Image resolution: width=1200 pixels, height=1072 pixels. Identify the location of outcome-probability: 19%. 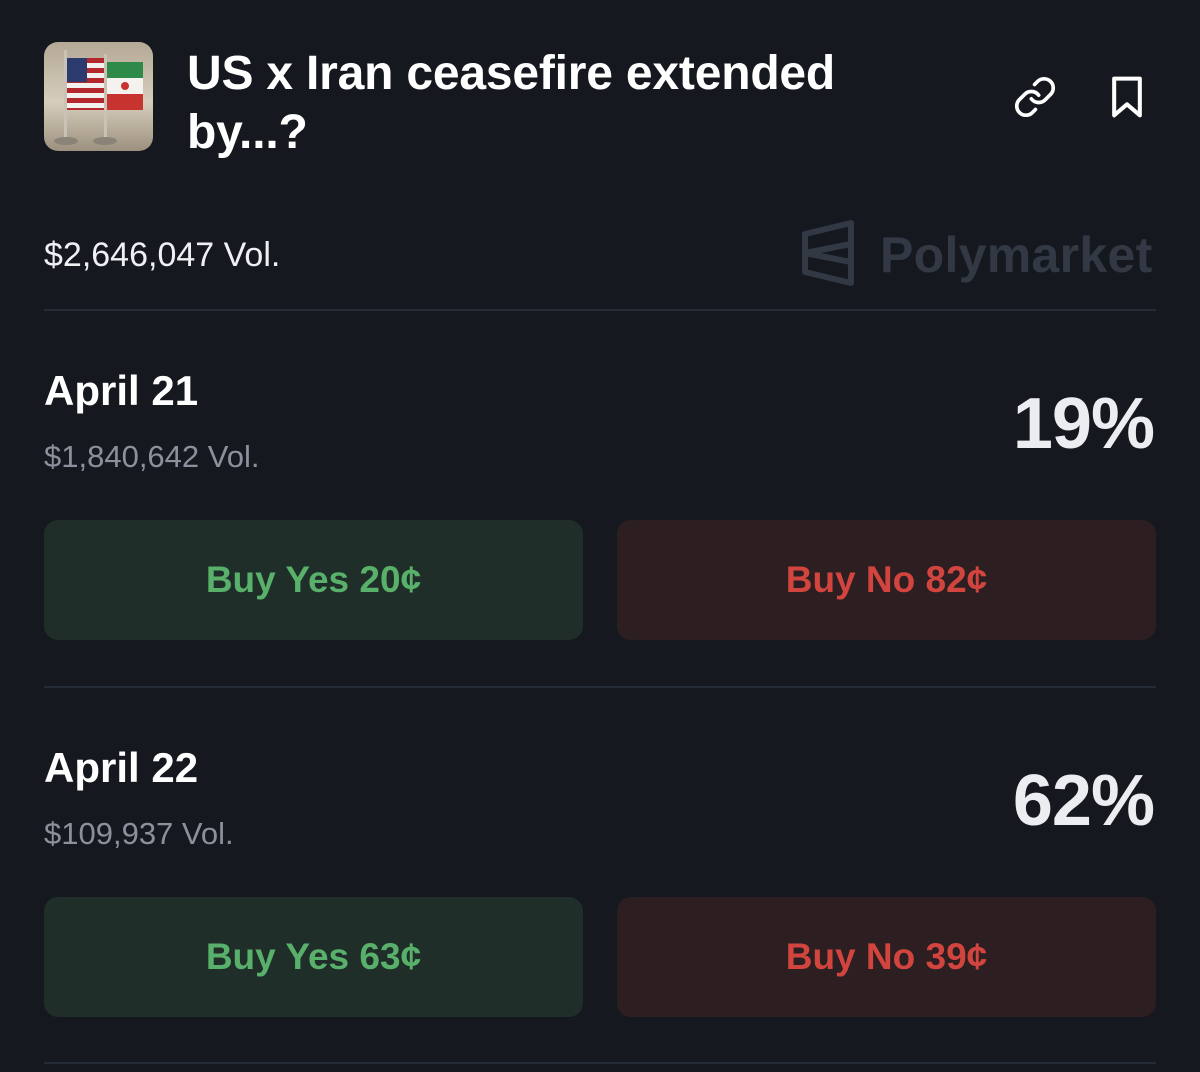
(1083, 424).